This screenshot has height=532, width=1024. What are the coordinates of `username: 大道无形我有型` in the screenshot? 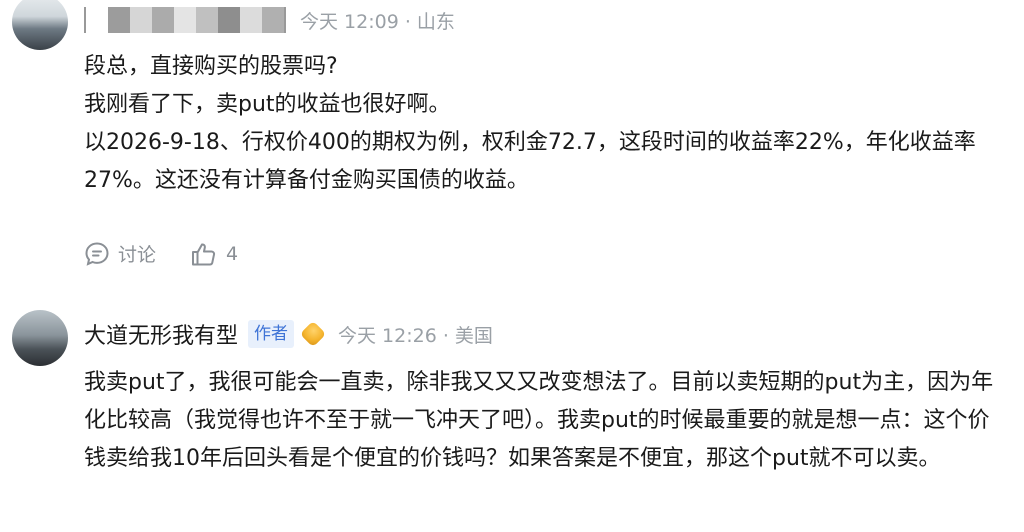 It's located at (161, 334).